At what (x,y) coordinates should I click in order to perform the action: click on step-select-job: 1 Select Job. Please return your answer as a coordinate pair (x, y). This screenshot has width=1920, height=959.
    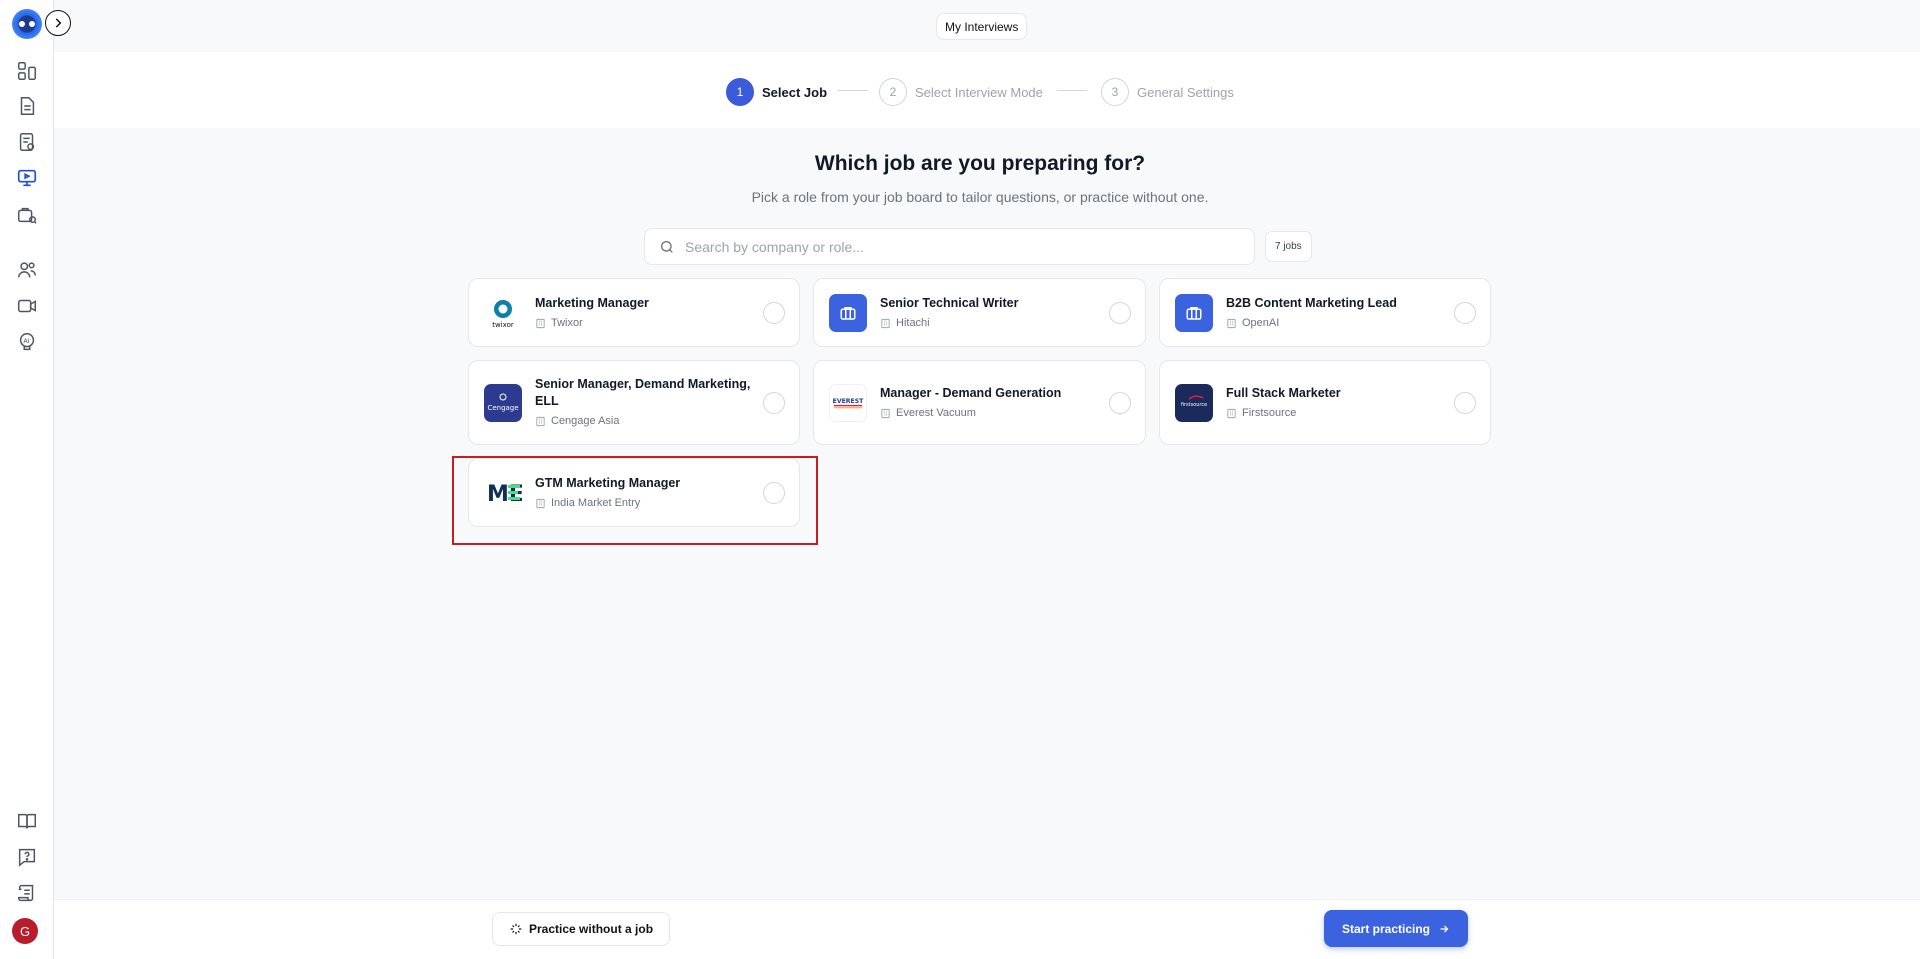
    Looking at the image, I should click on (776, 92).